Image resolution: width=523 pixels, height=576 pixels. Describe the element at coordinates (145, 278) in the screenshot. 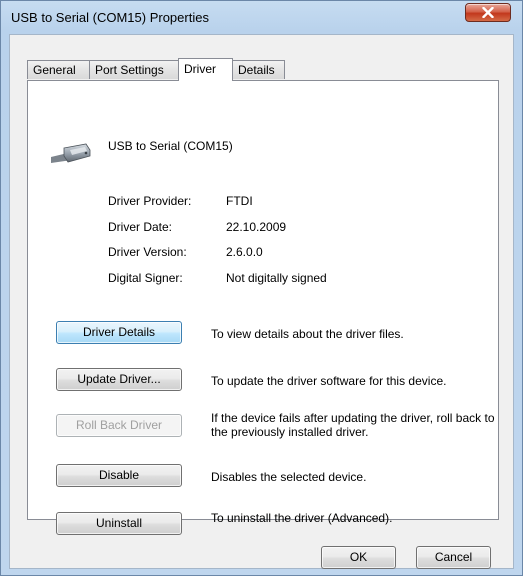

I see `digital-signer-label: Digital Signer:` at that location.